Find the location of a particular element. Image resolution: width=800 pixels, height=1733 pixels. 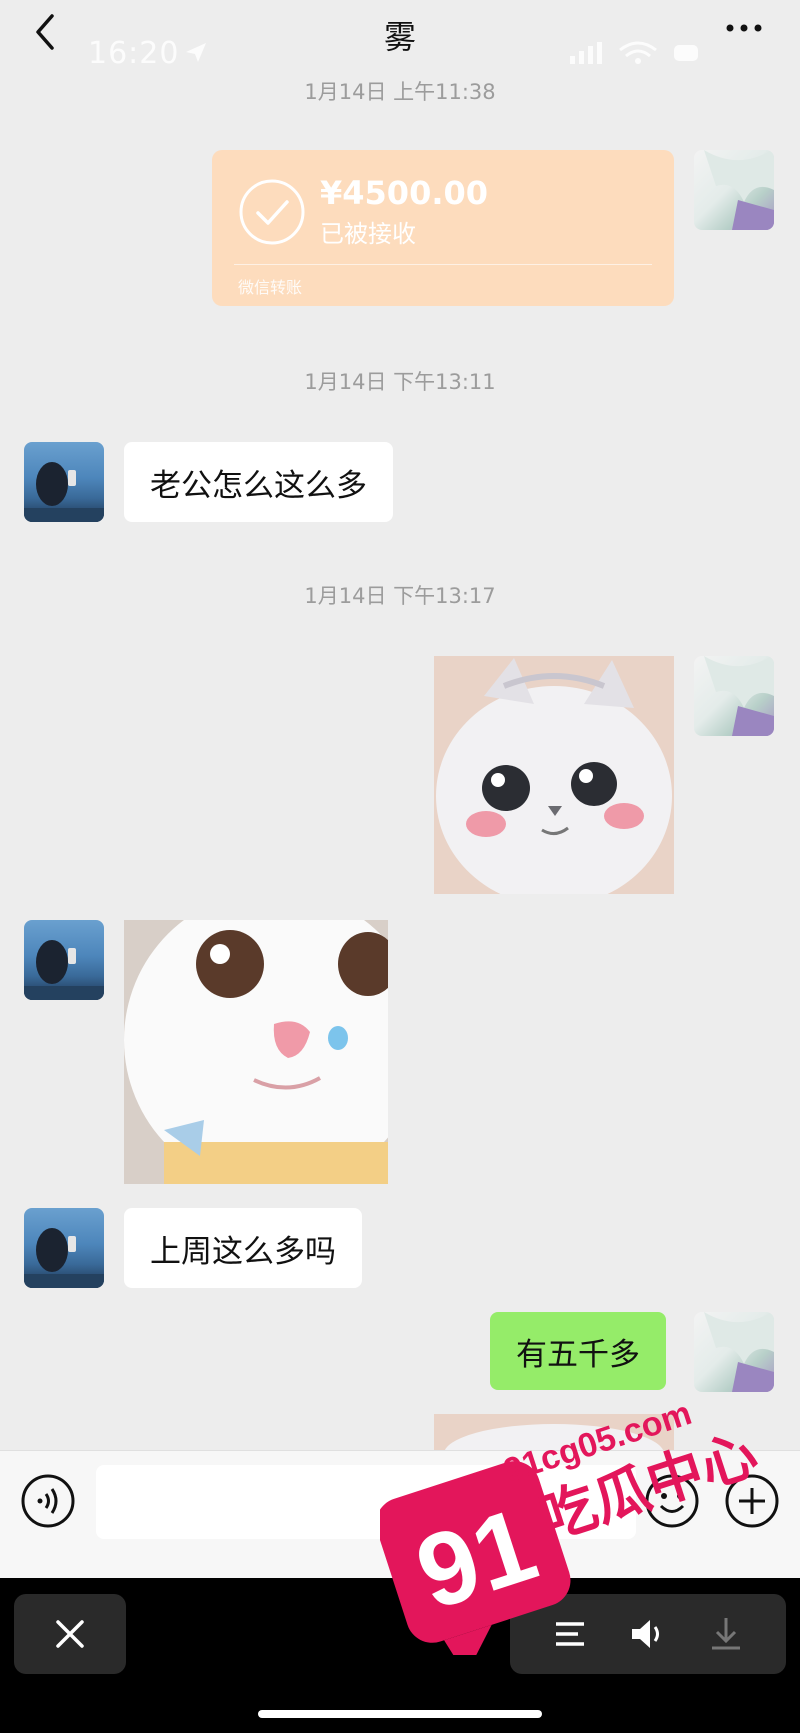

status-indicators-icon is located at coordinates (634, 52).